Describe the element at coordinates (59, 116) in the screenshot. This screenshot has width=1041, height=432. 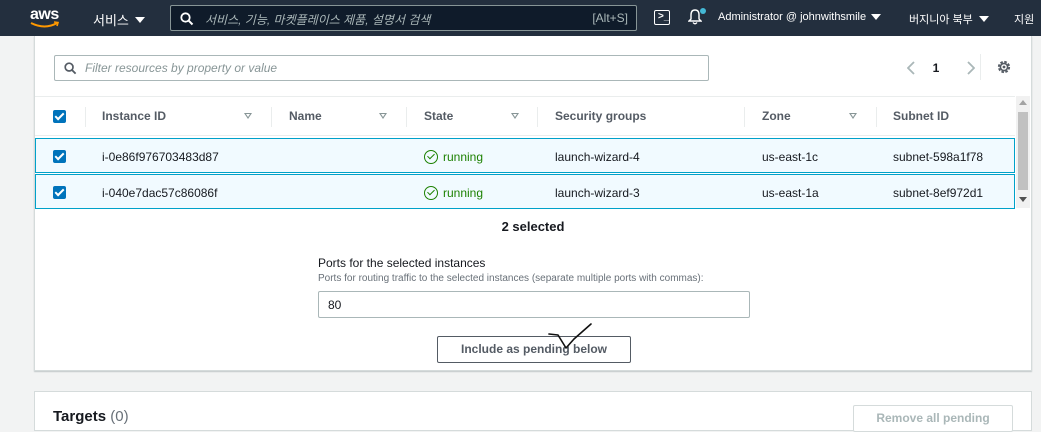
I see `select-all-checkbox` at that location.